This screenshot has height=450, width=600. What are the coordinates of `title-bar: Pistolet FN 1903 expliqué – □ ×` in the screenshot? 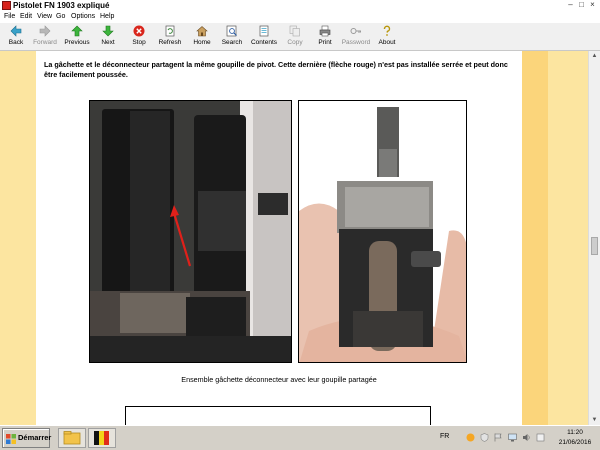 It's located at (300, 5).